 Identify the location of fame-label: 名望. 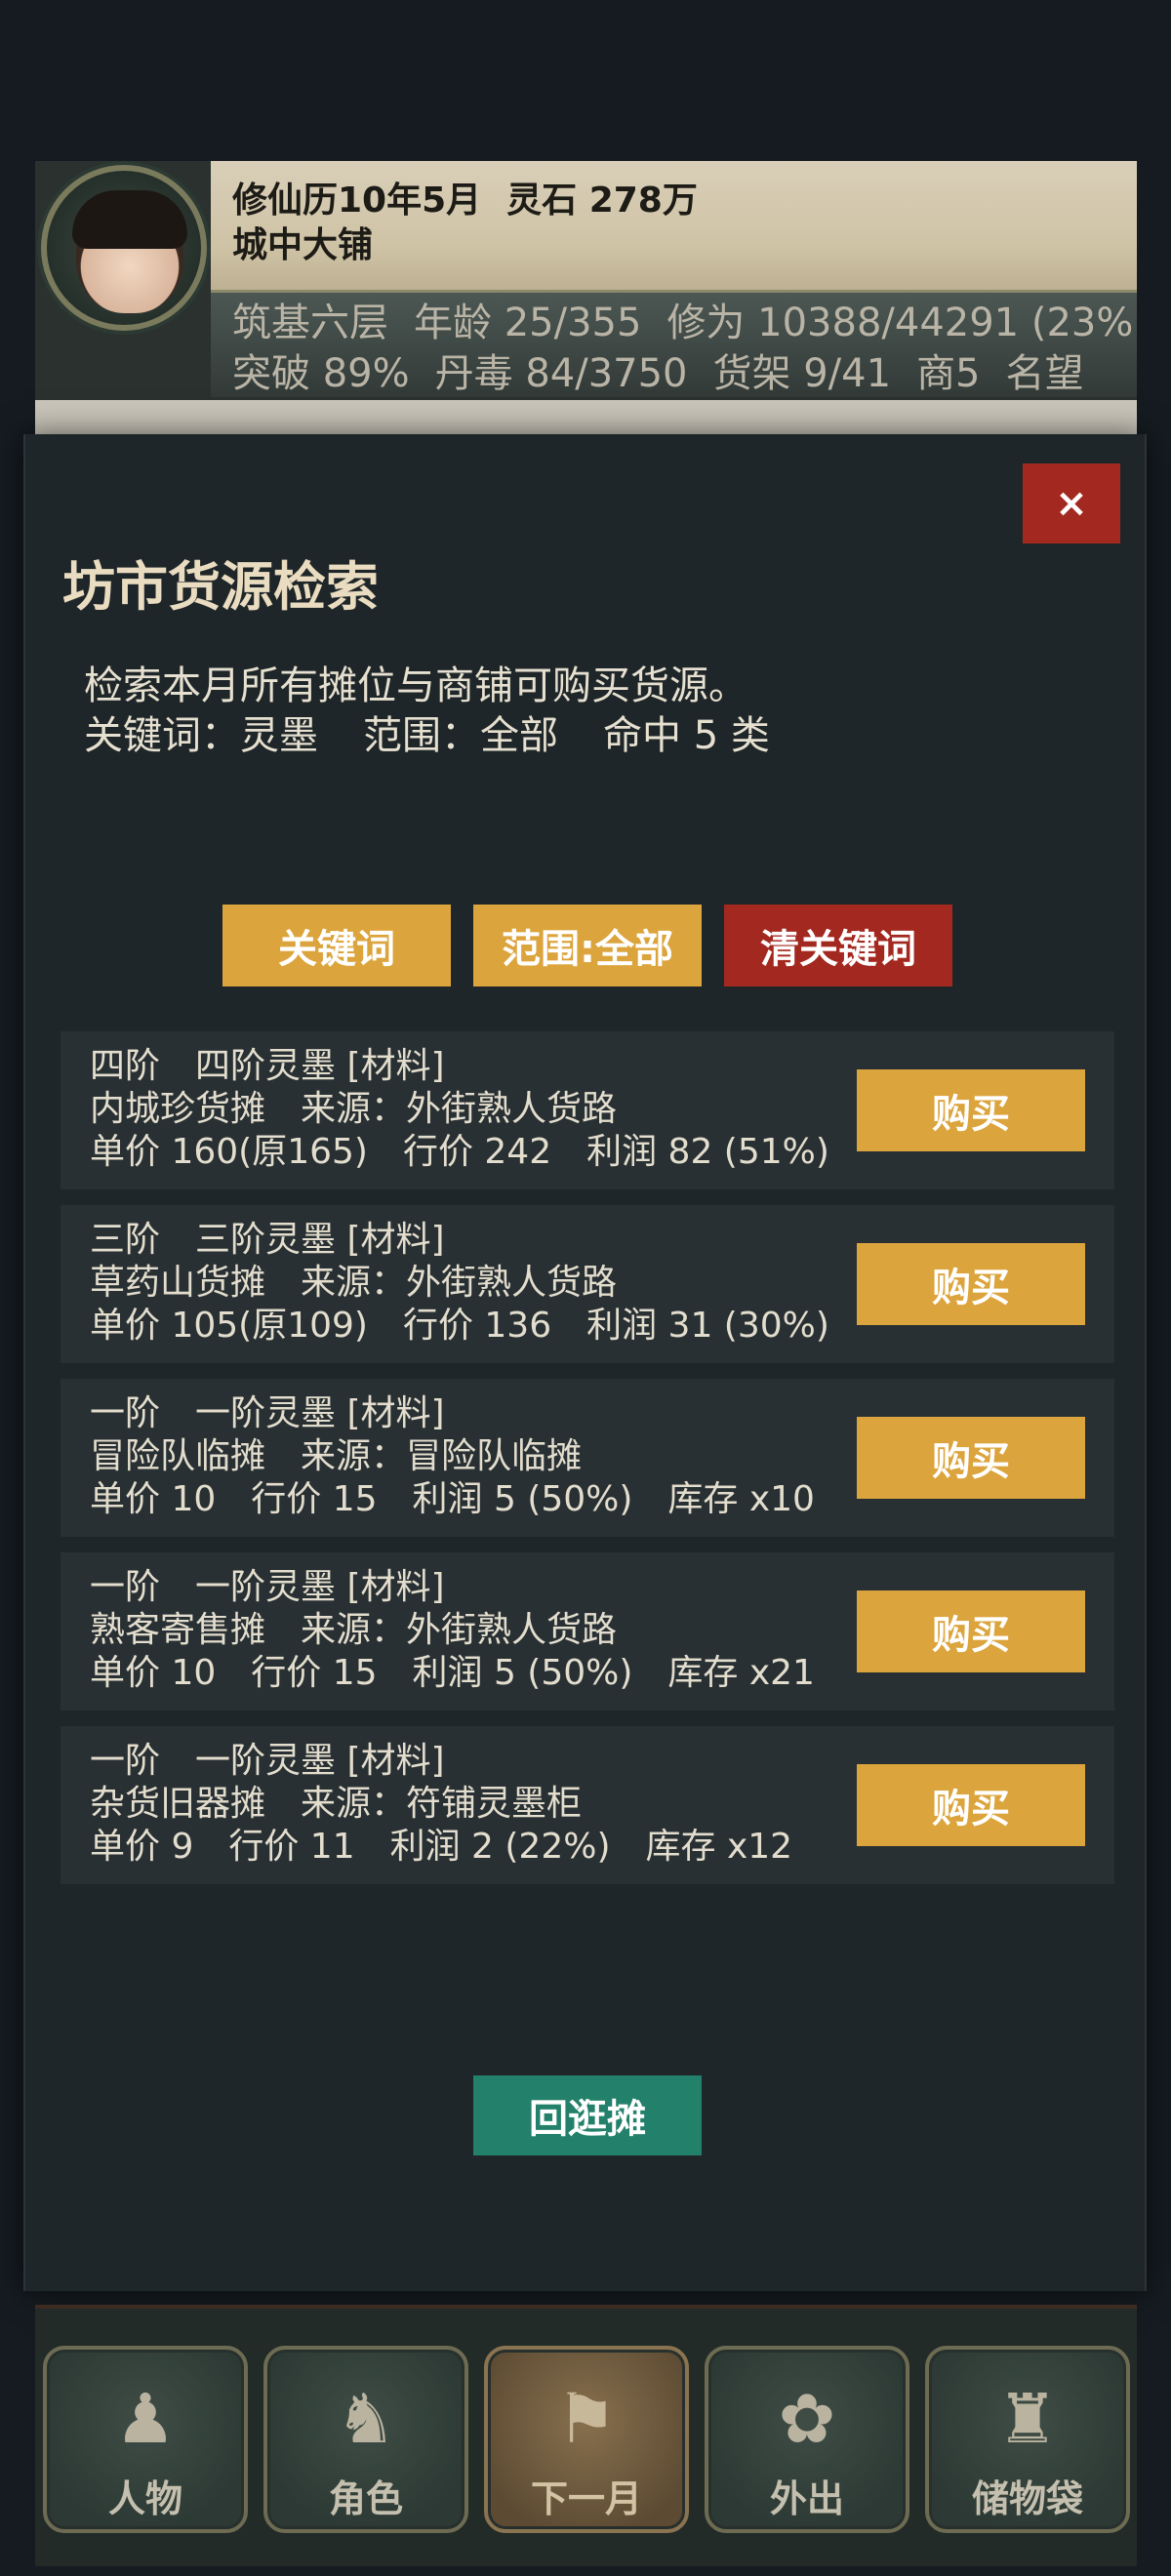
(1044, 373).